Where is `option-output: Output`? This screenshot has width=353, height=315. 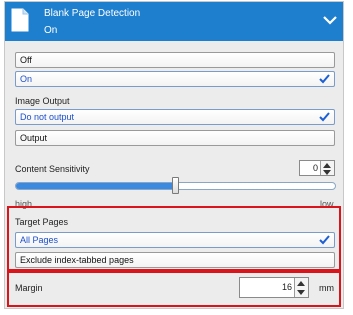
option-output: Output is located at coordinates (175, 138).